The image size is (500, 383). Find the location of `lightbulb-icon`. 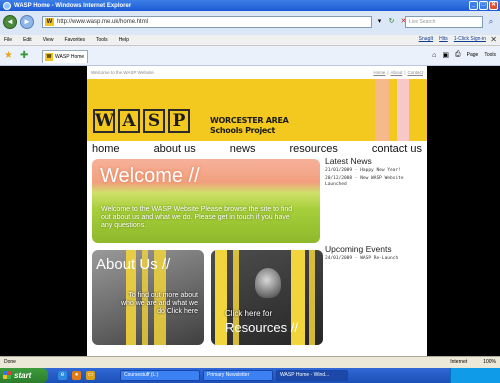

lightbulb-icon is located at coordinates (268, 283).